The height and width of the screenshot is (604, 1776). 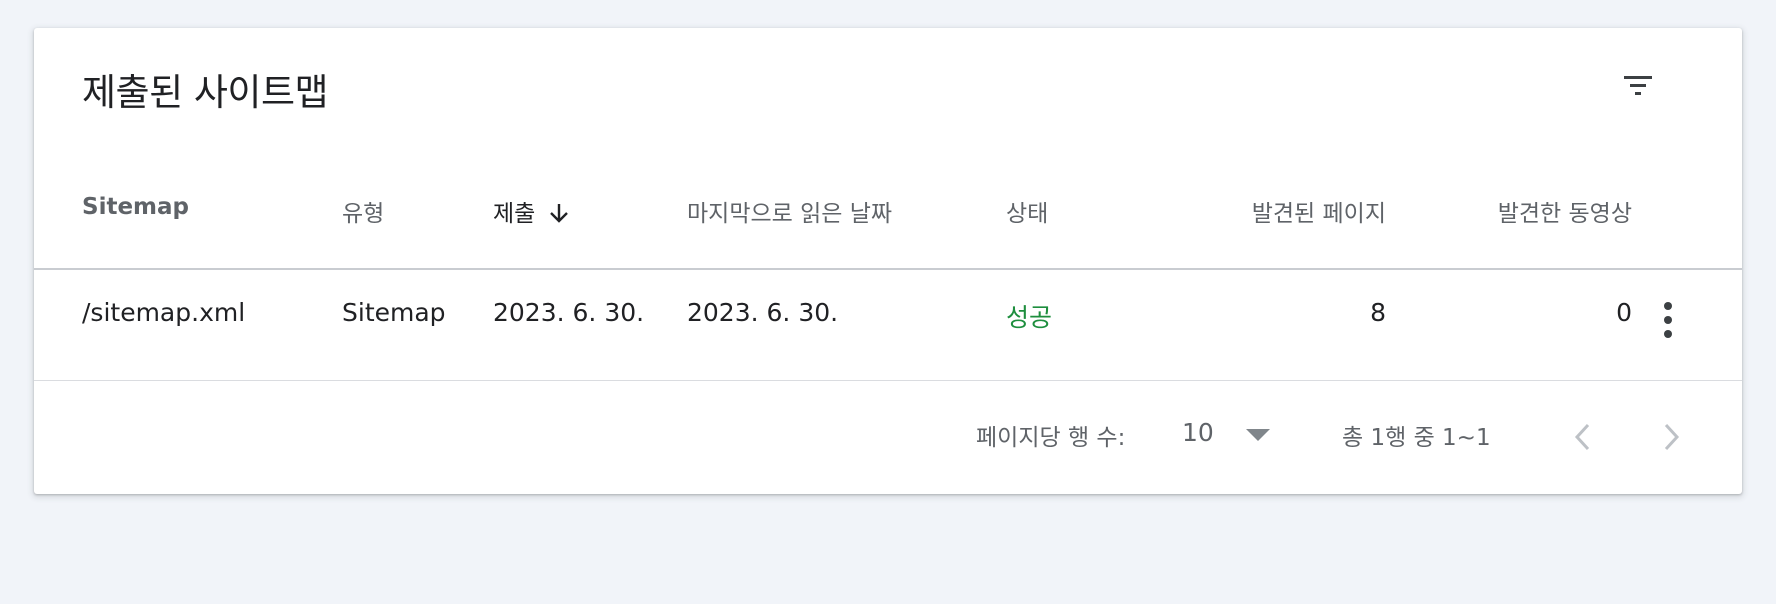 I want to click on previous-page-button, so click(x=1584, y=438).